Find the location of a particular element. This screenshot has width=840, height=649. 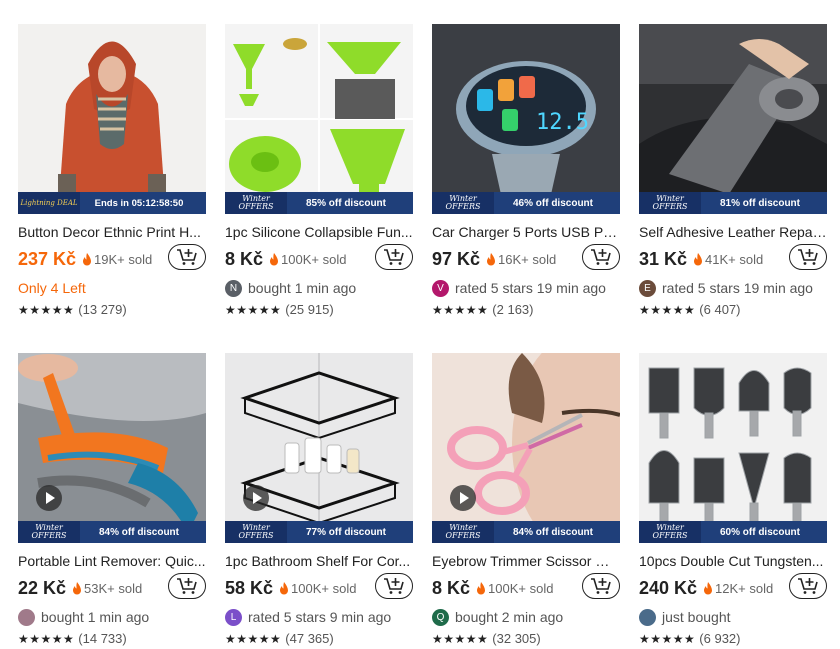

rating-row: ★★★★★ (13 279) is located at coordinates (112, 309).